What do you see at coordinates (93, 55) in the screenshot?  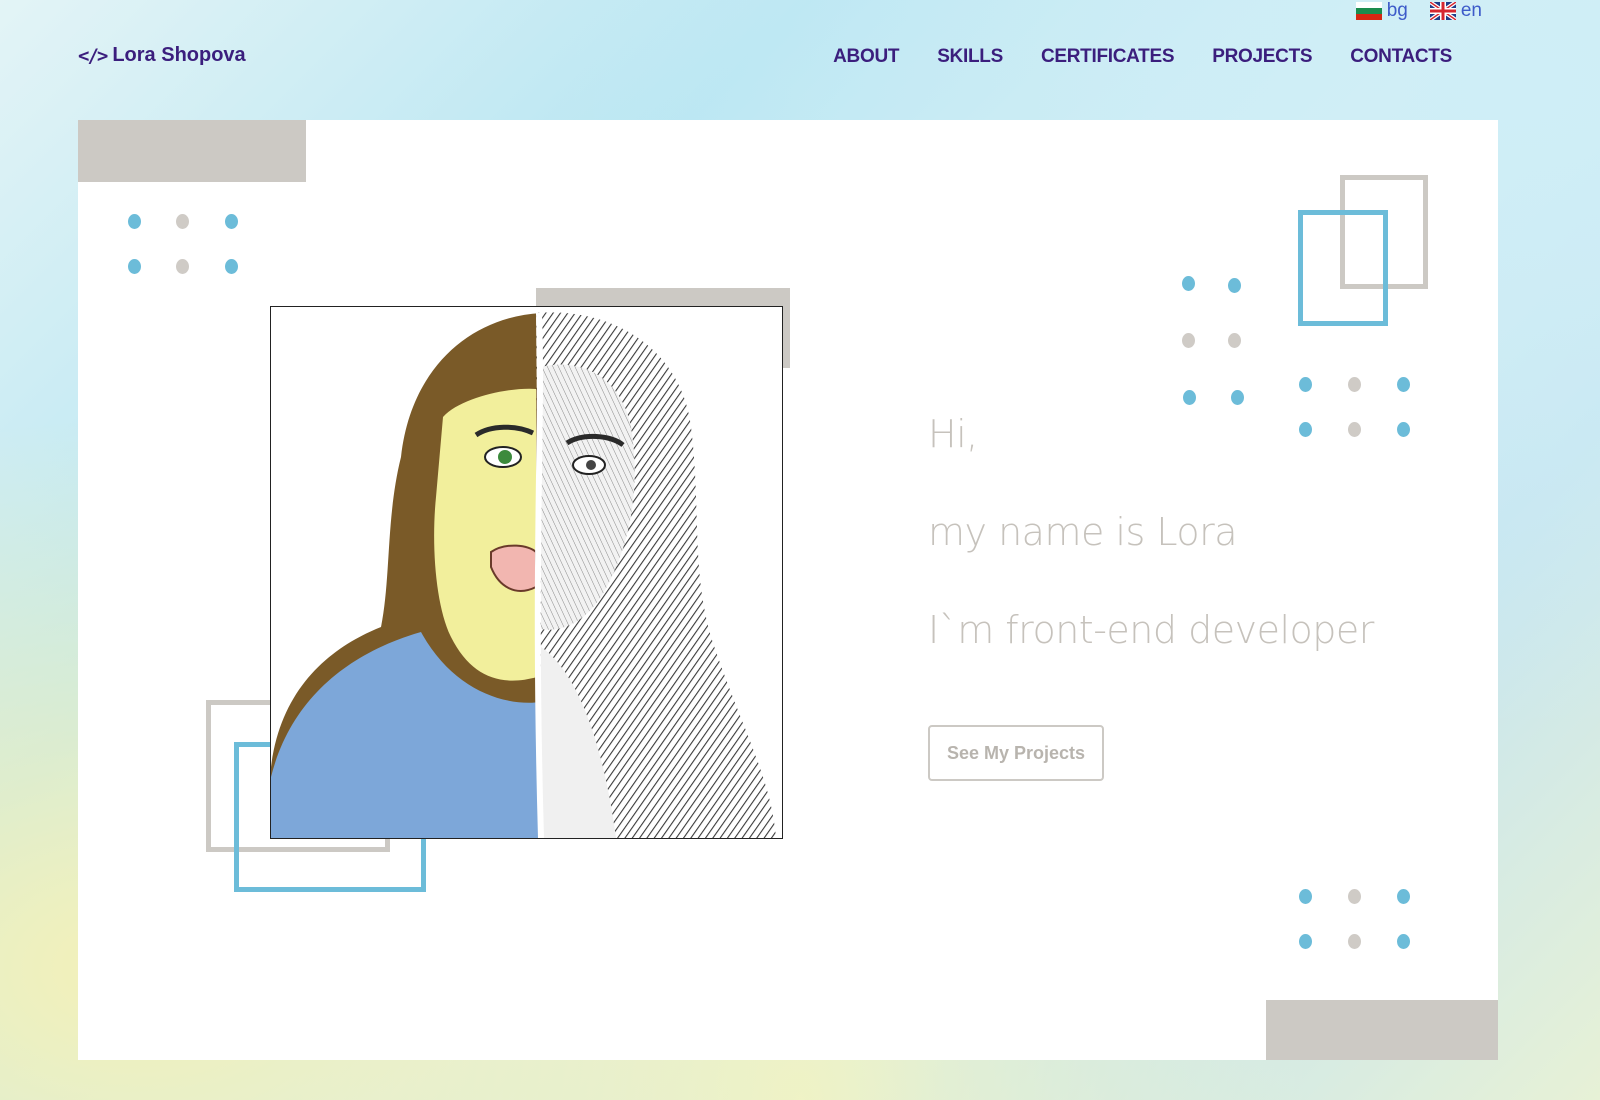 I see `code-icon: </>` at bounding box center [93, 55].